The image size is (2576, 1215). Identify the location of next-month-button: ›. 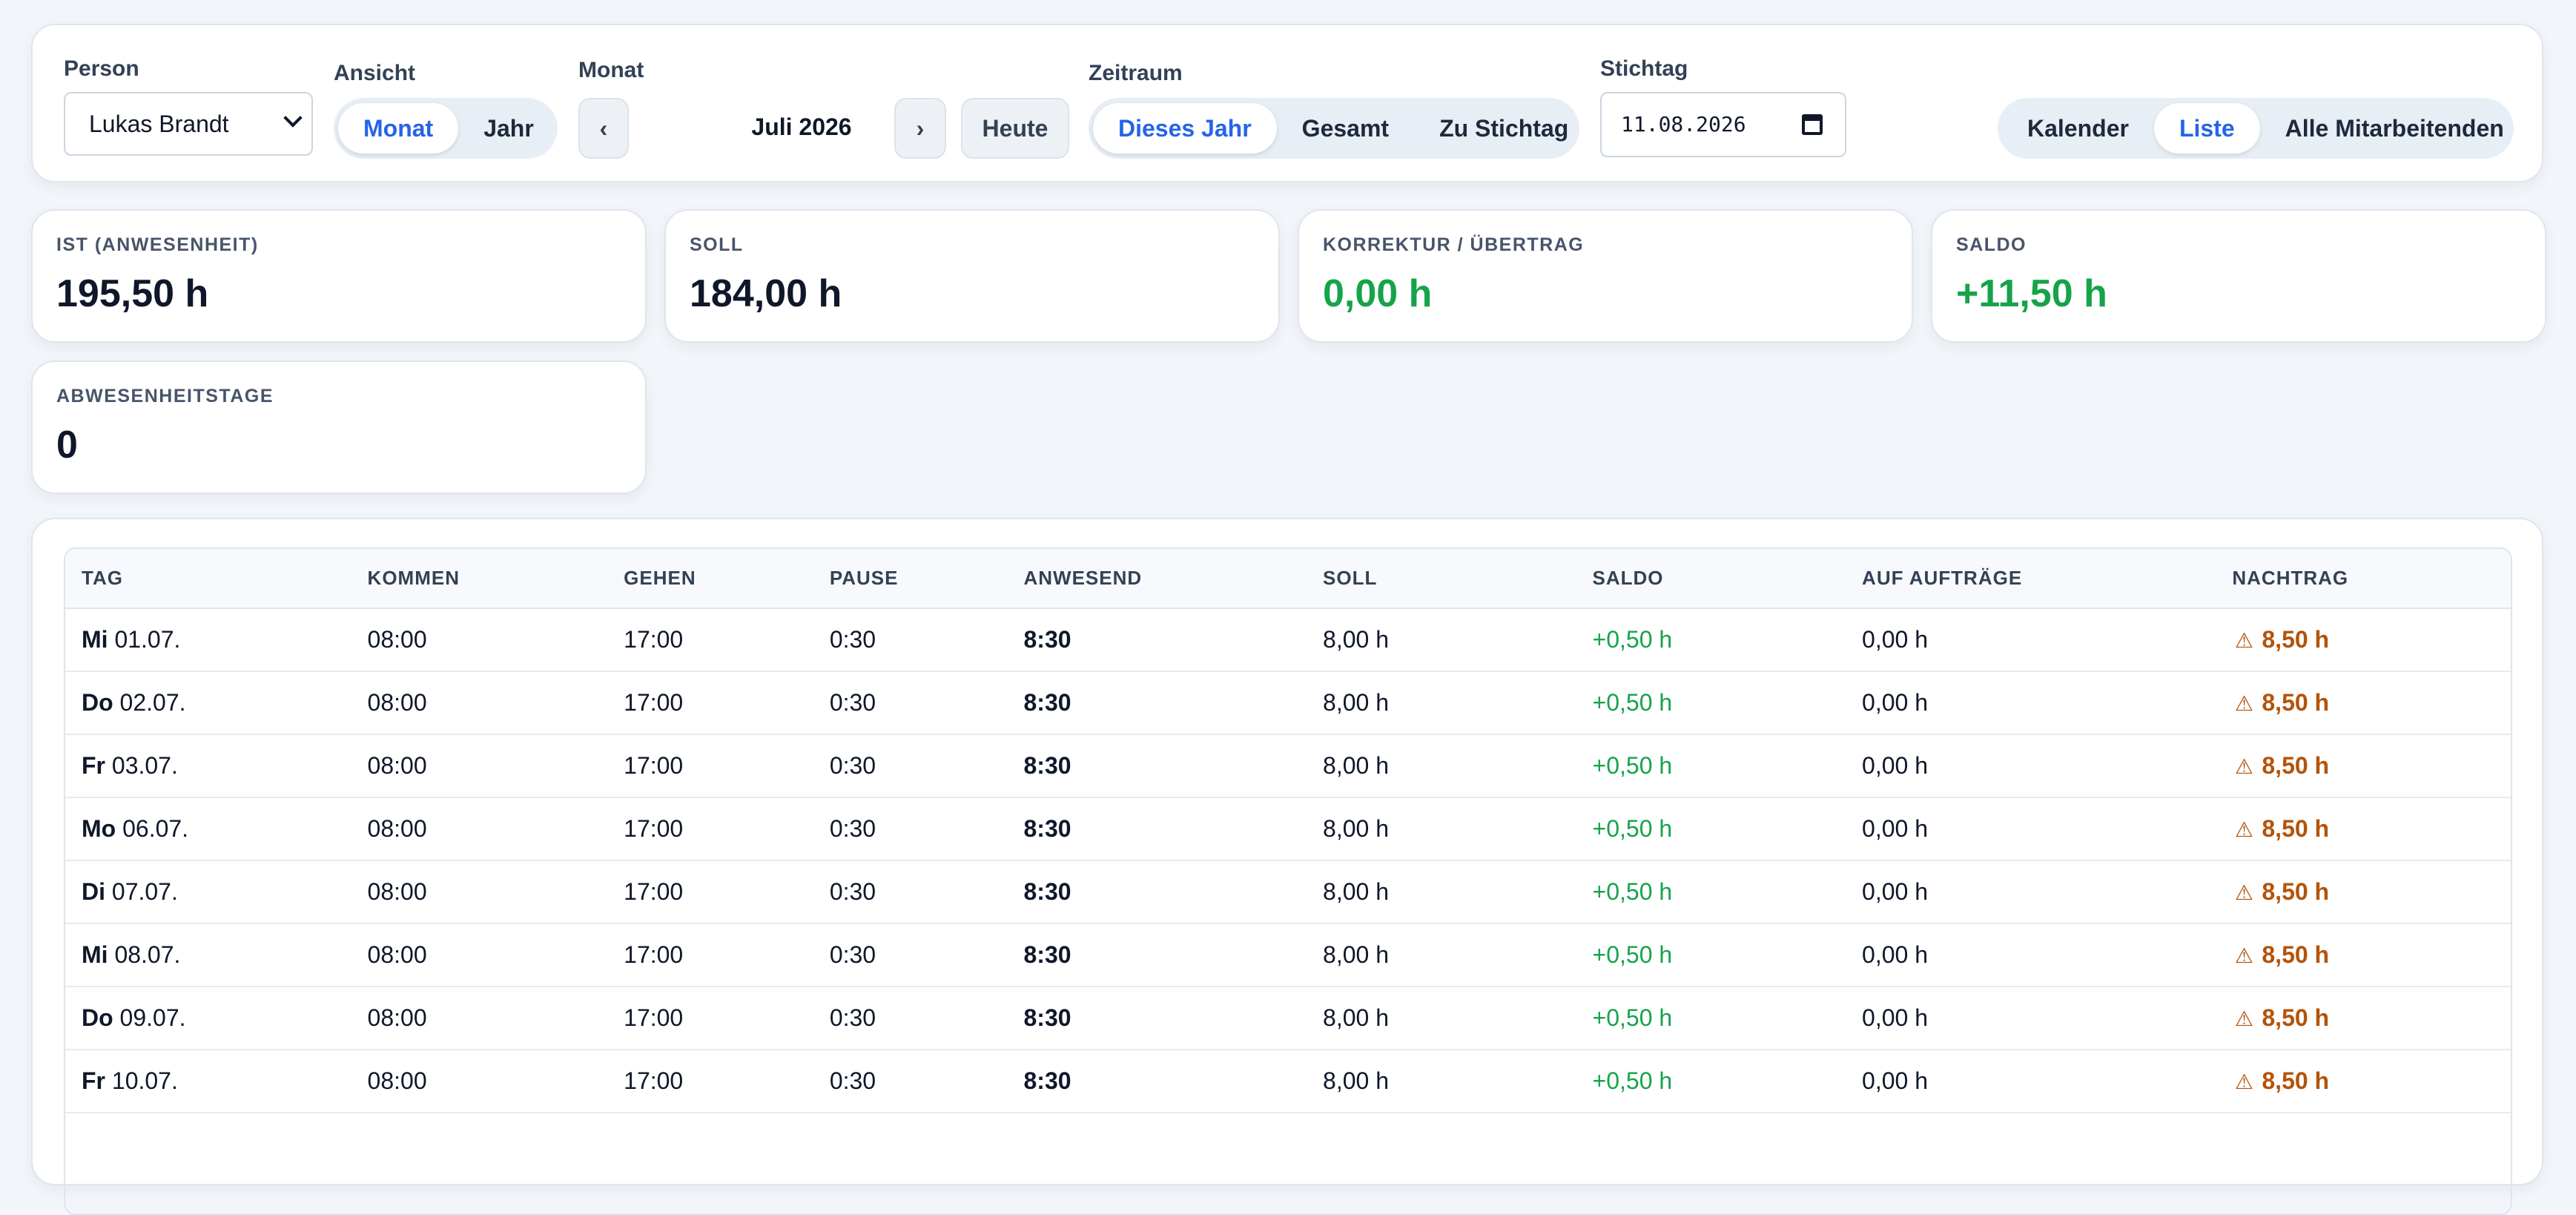
(920, 128).